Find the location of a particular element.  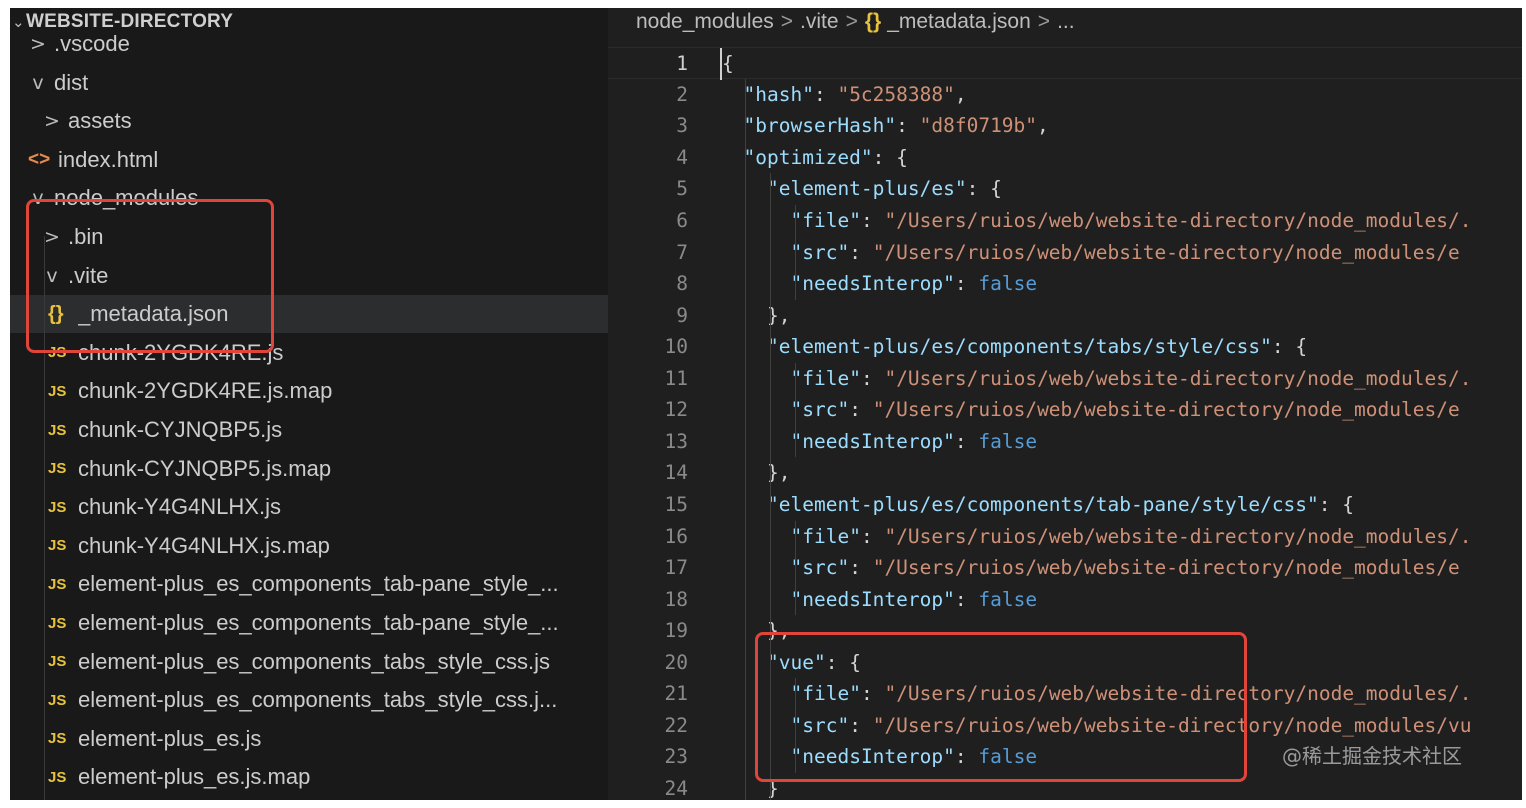

tree-item-label: element-plus_es.js is located at coordinates (170, 738).